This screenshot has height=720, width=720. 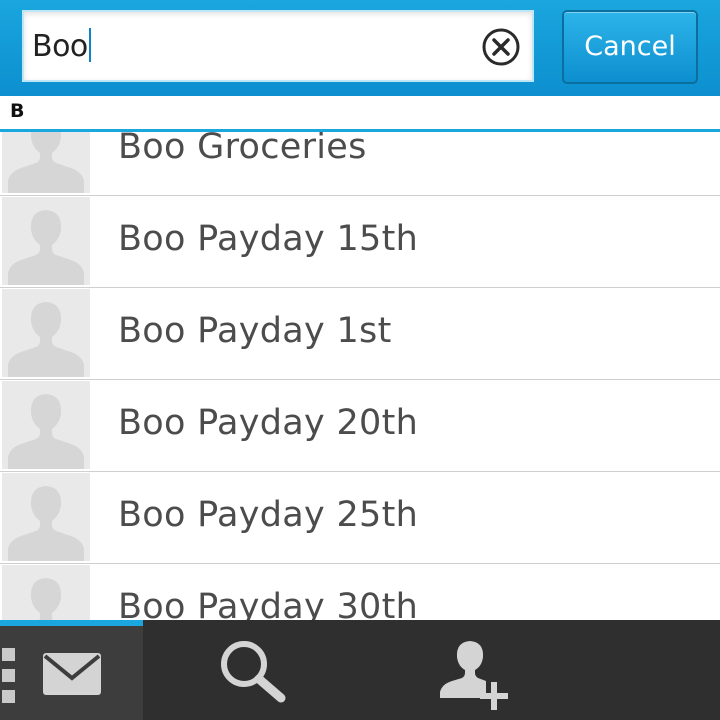 I want to click on list-item-label: Boo Payday 25th, so click(x=268, y=515).